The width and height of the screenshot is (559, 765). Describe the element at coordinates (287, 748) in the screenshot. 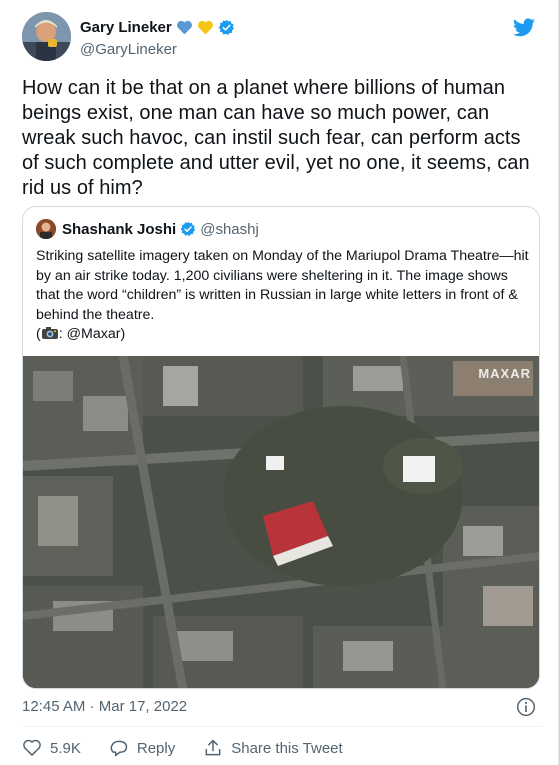

I see `share-label: Share this Tweet` at that location.